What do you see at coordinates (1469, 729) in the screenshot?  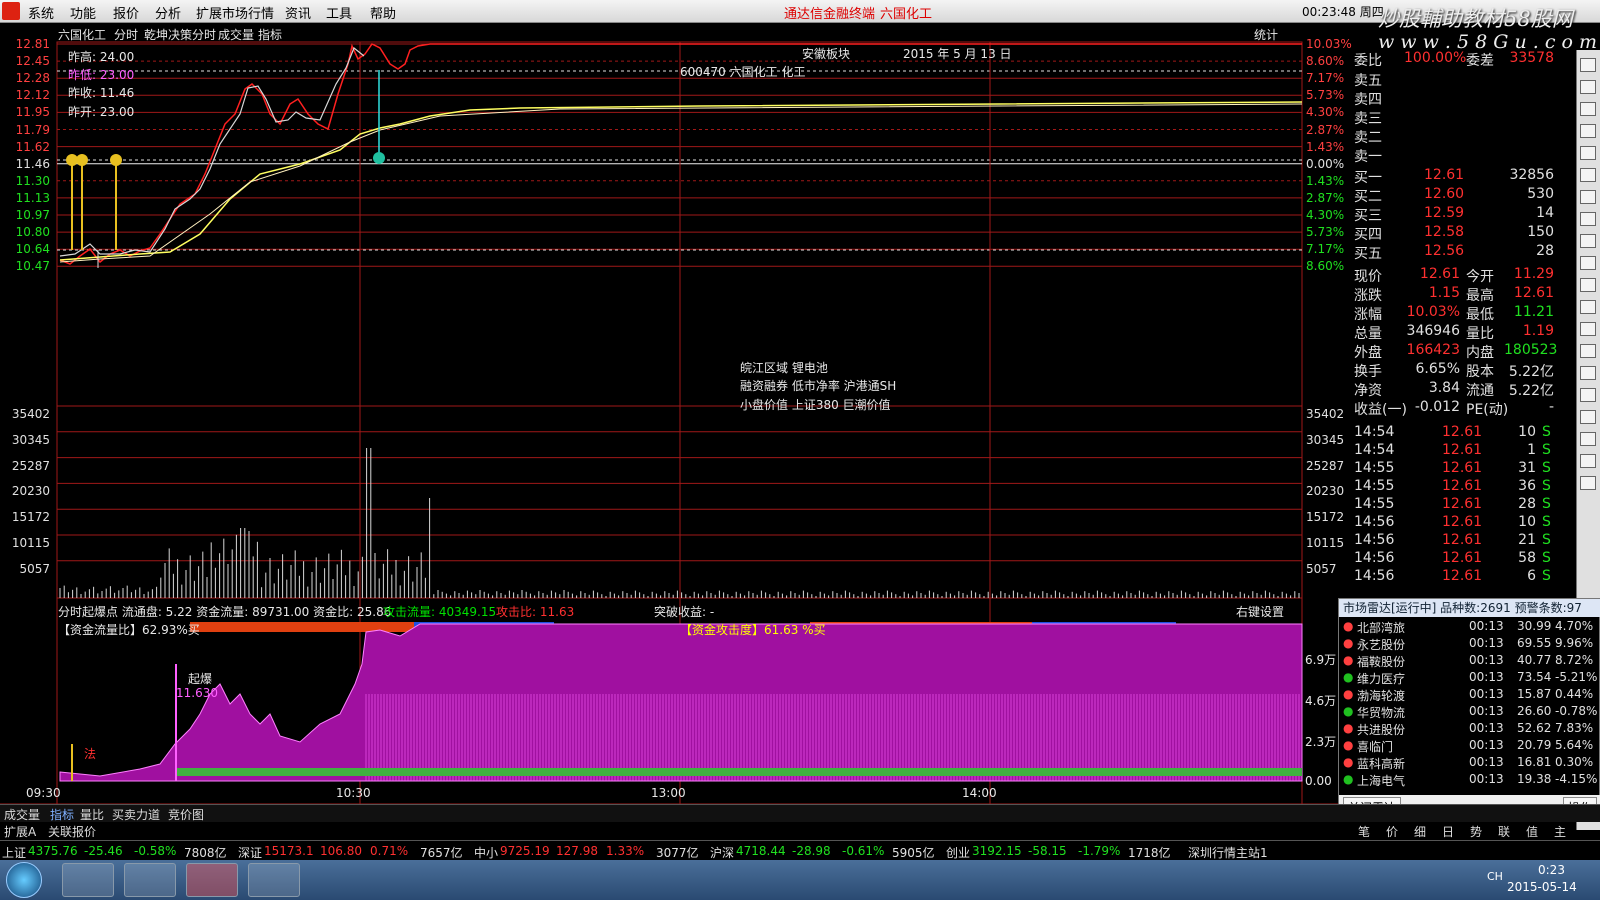 I see `radar-row: ● 共进股份 00:13 52.62 7.83%` at bounding box center [1469, 729].